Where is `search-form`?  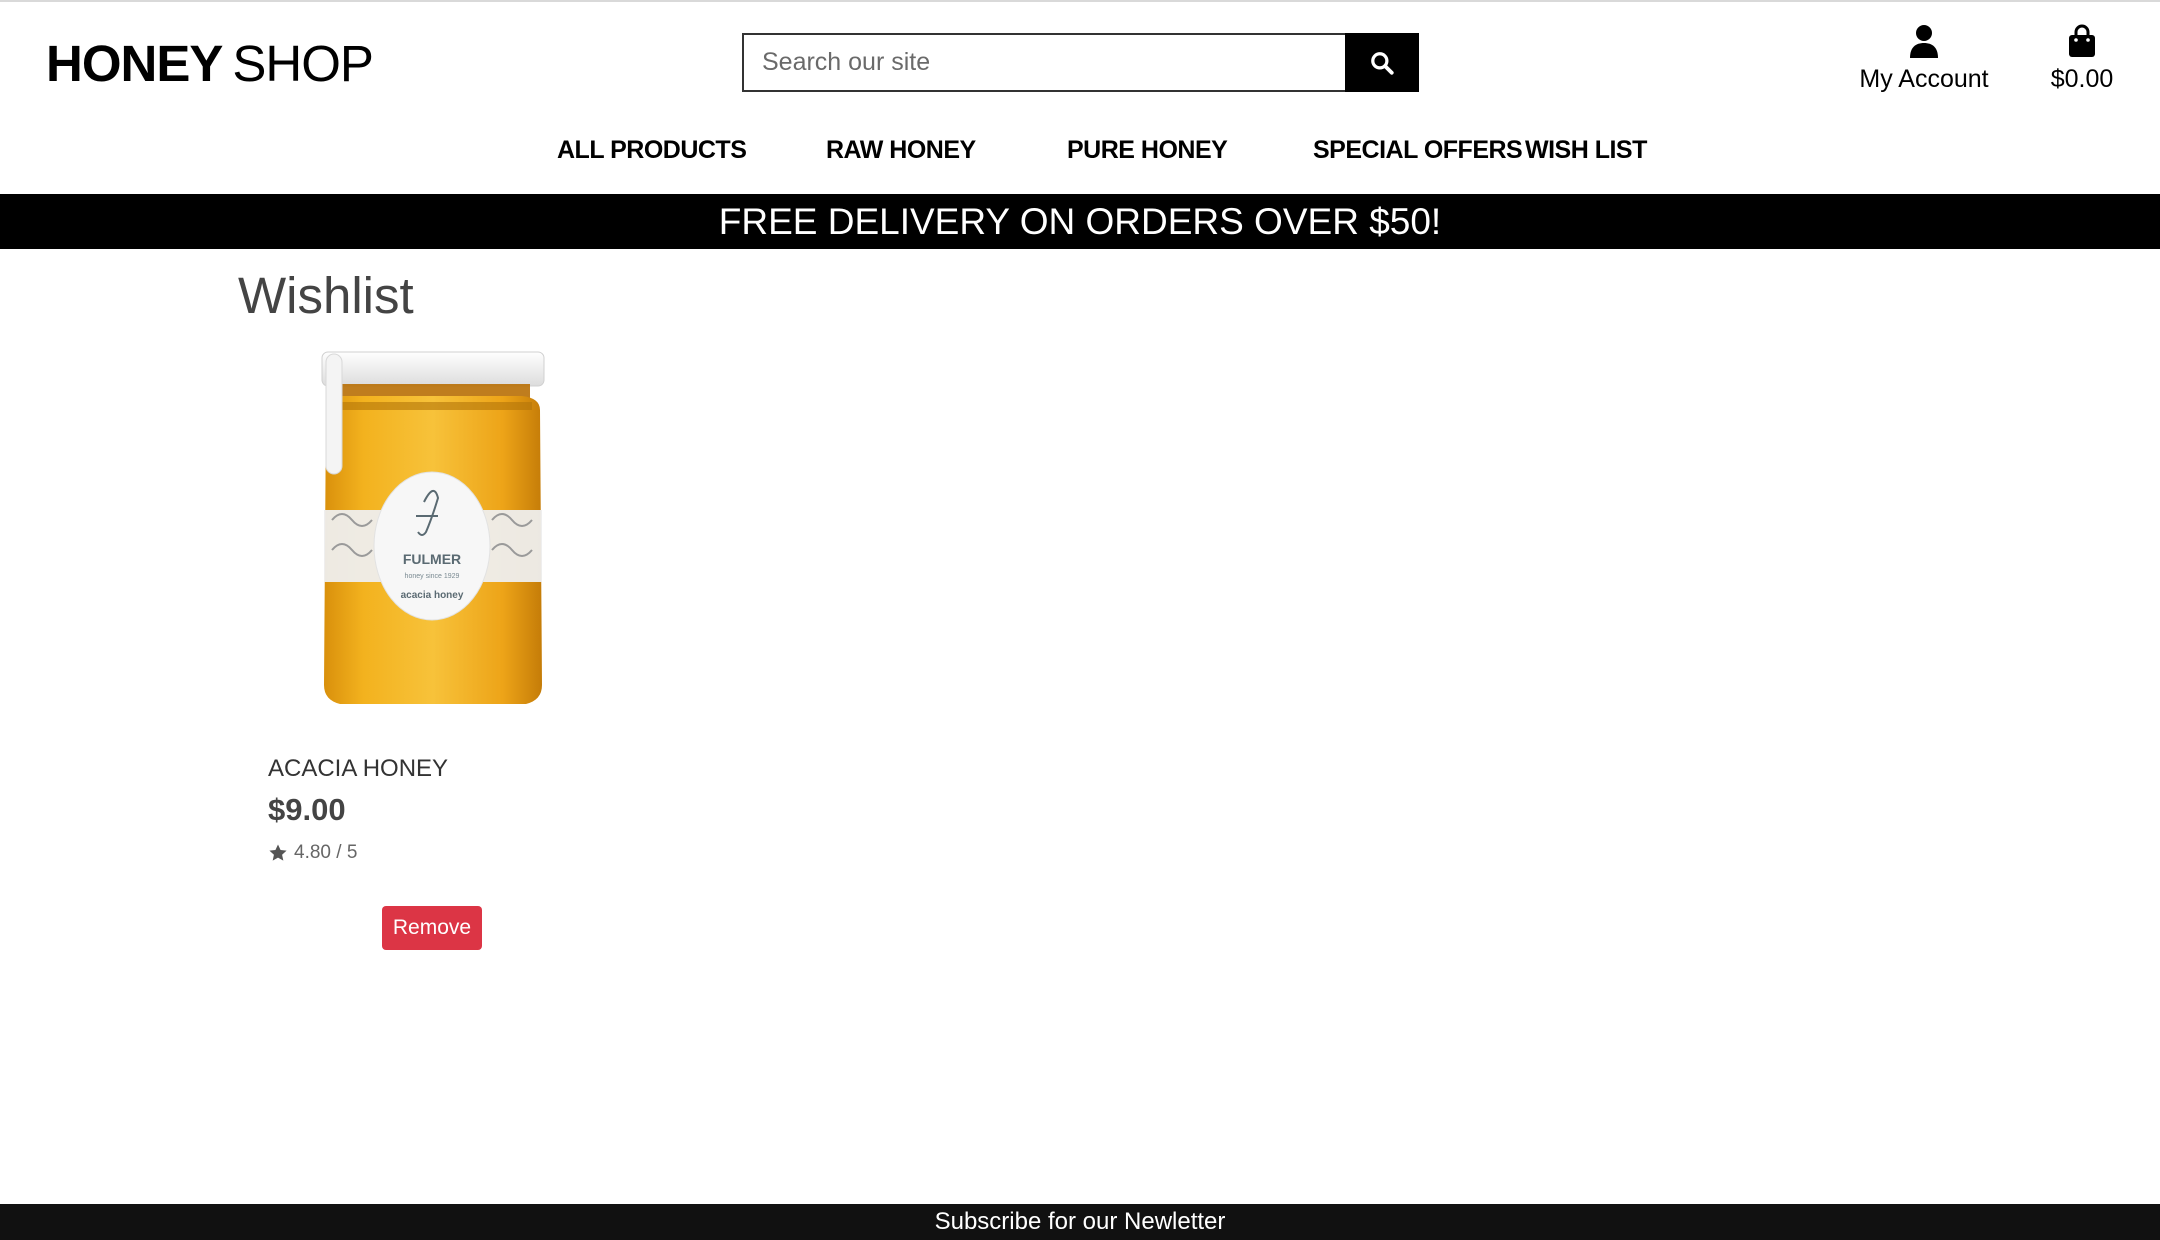 search-form is located at coordinates (1080, 62).